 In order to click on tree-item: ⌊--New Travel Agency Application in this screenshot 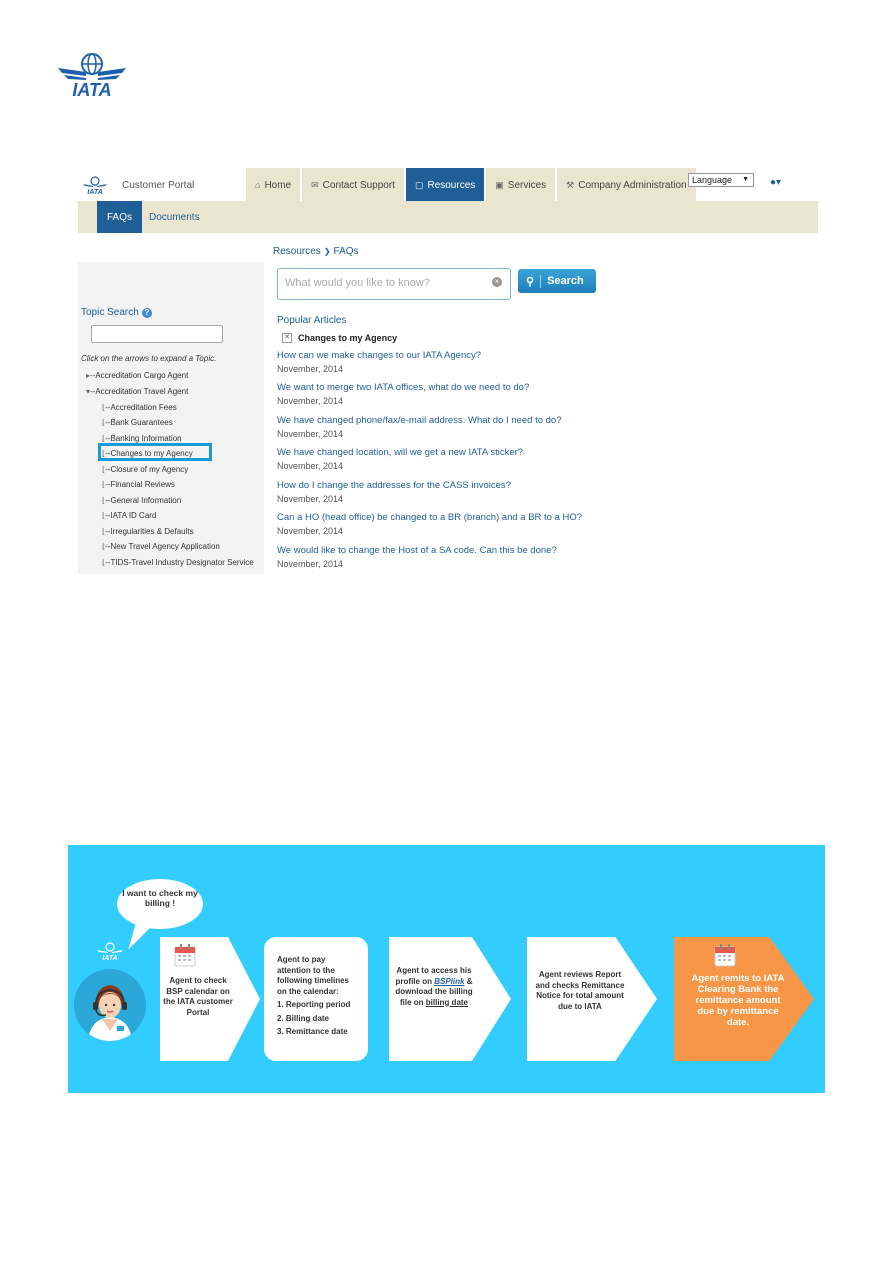, I will do `click(161, 546)`.